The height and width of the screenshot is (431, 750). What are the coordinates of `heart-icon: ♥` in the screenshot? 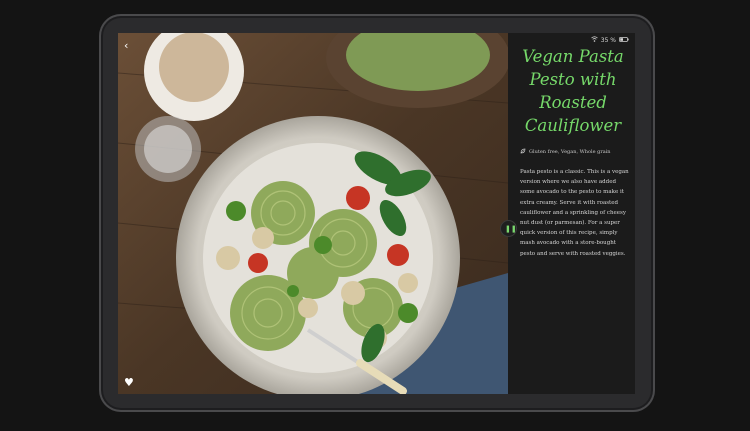 It's located at (129, 382).